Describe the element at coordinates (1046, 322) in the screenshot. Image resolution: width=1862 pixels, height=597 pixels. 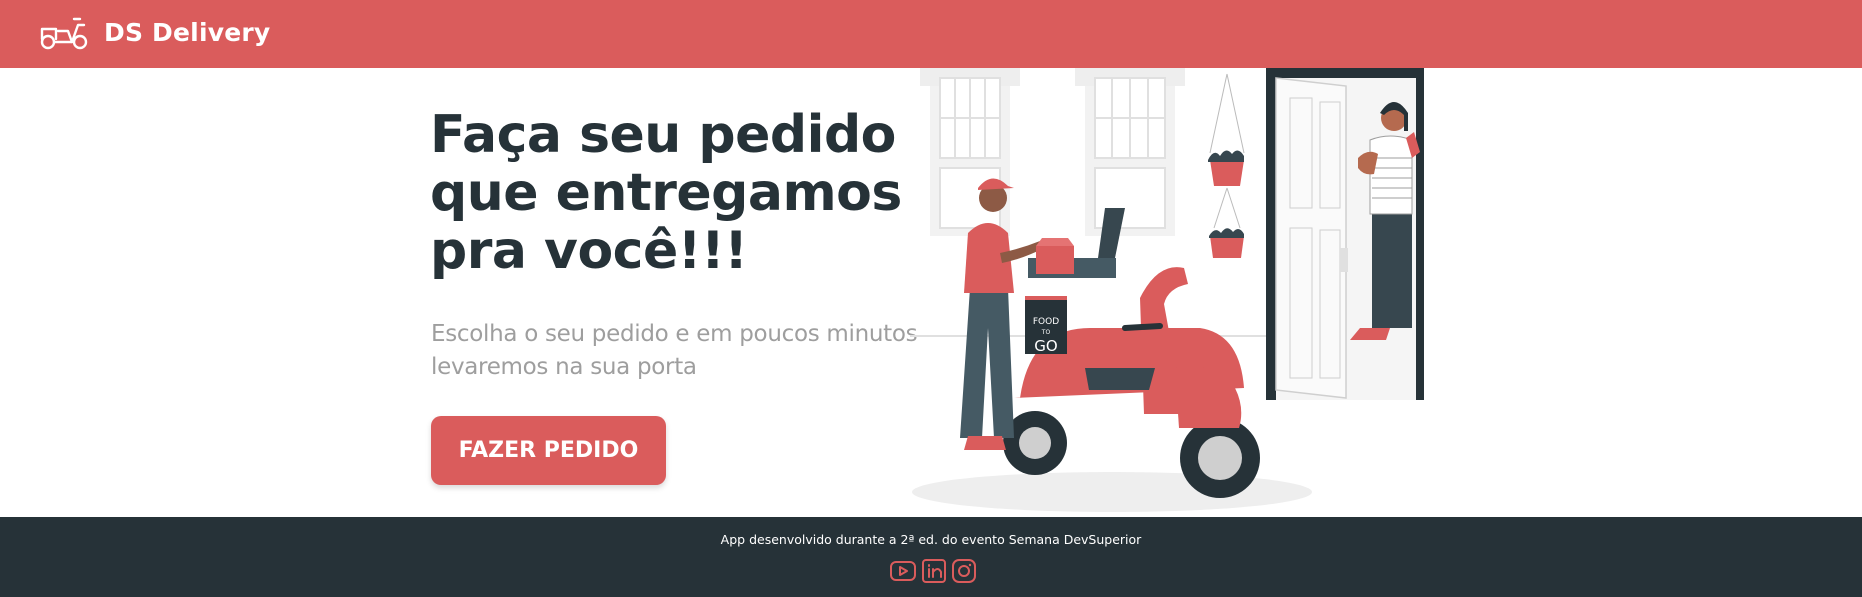
I see `box-text-food: FOOD` at that location.